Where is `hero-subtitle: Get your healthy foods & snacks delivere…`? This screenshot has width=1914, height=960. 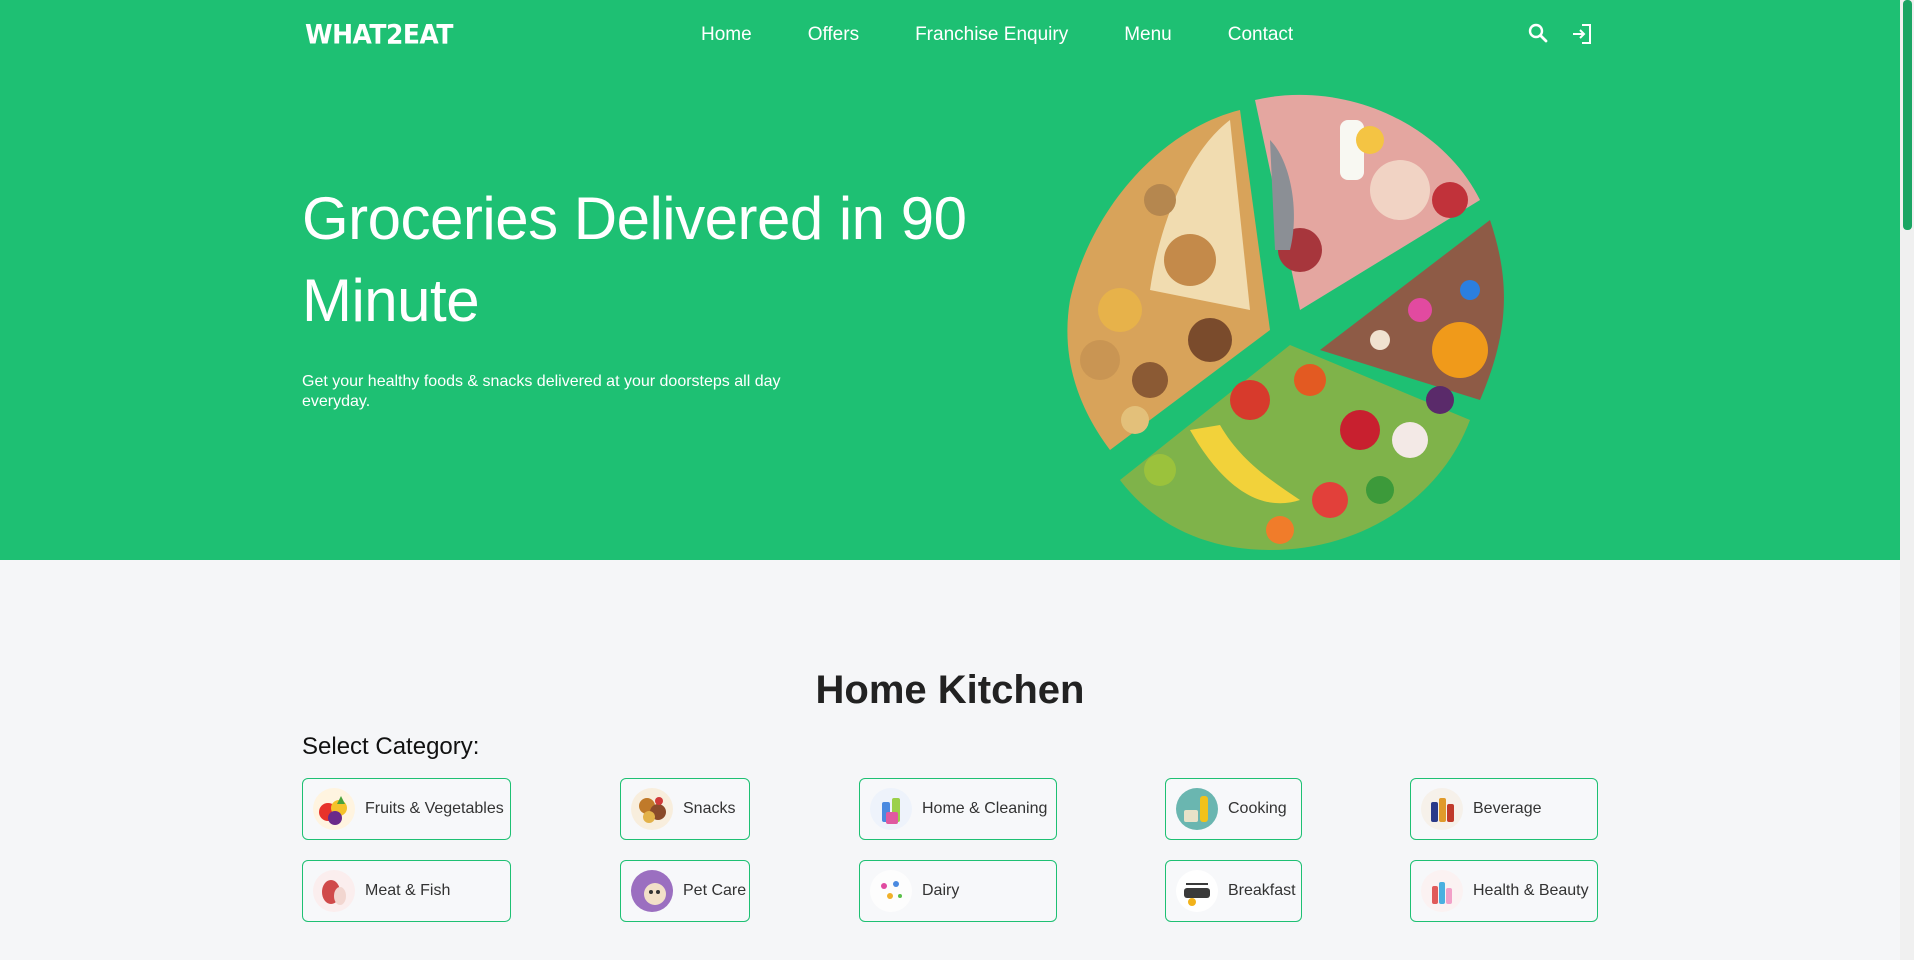 hero-subtitle: Get your healthy foods & snacks delivere… is located at coordinates (541, 391).